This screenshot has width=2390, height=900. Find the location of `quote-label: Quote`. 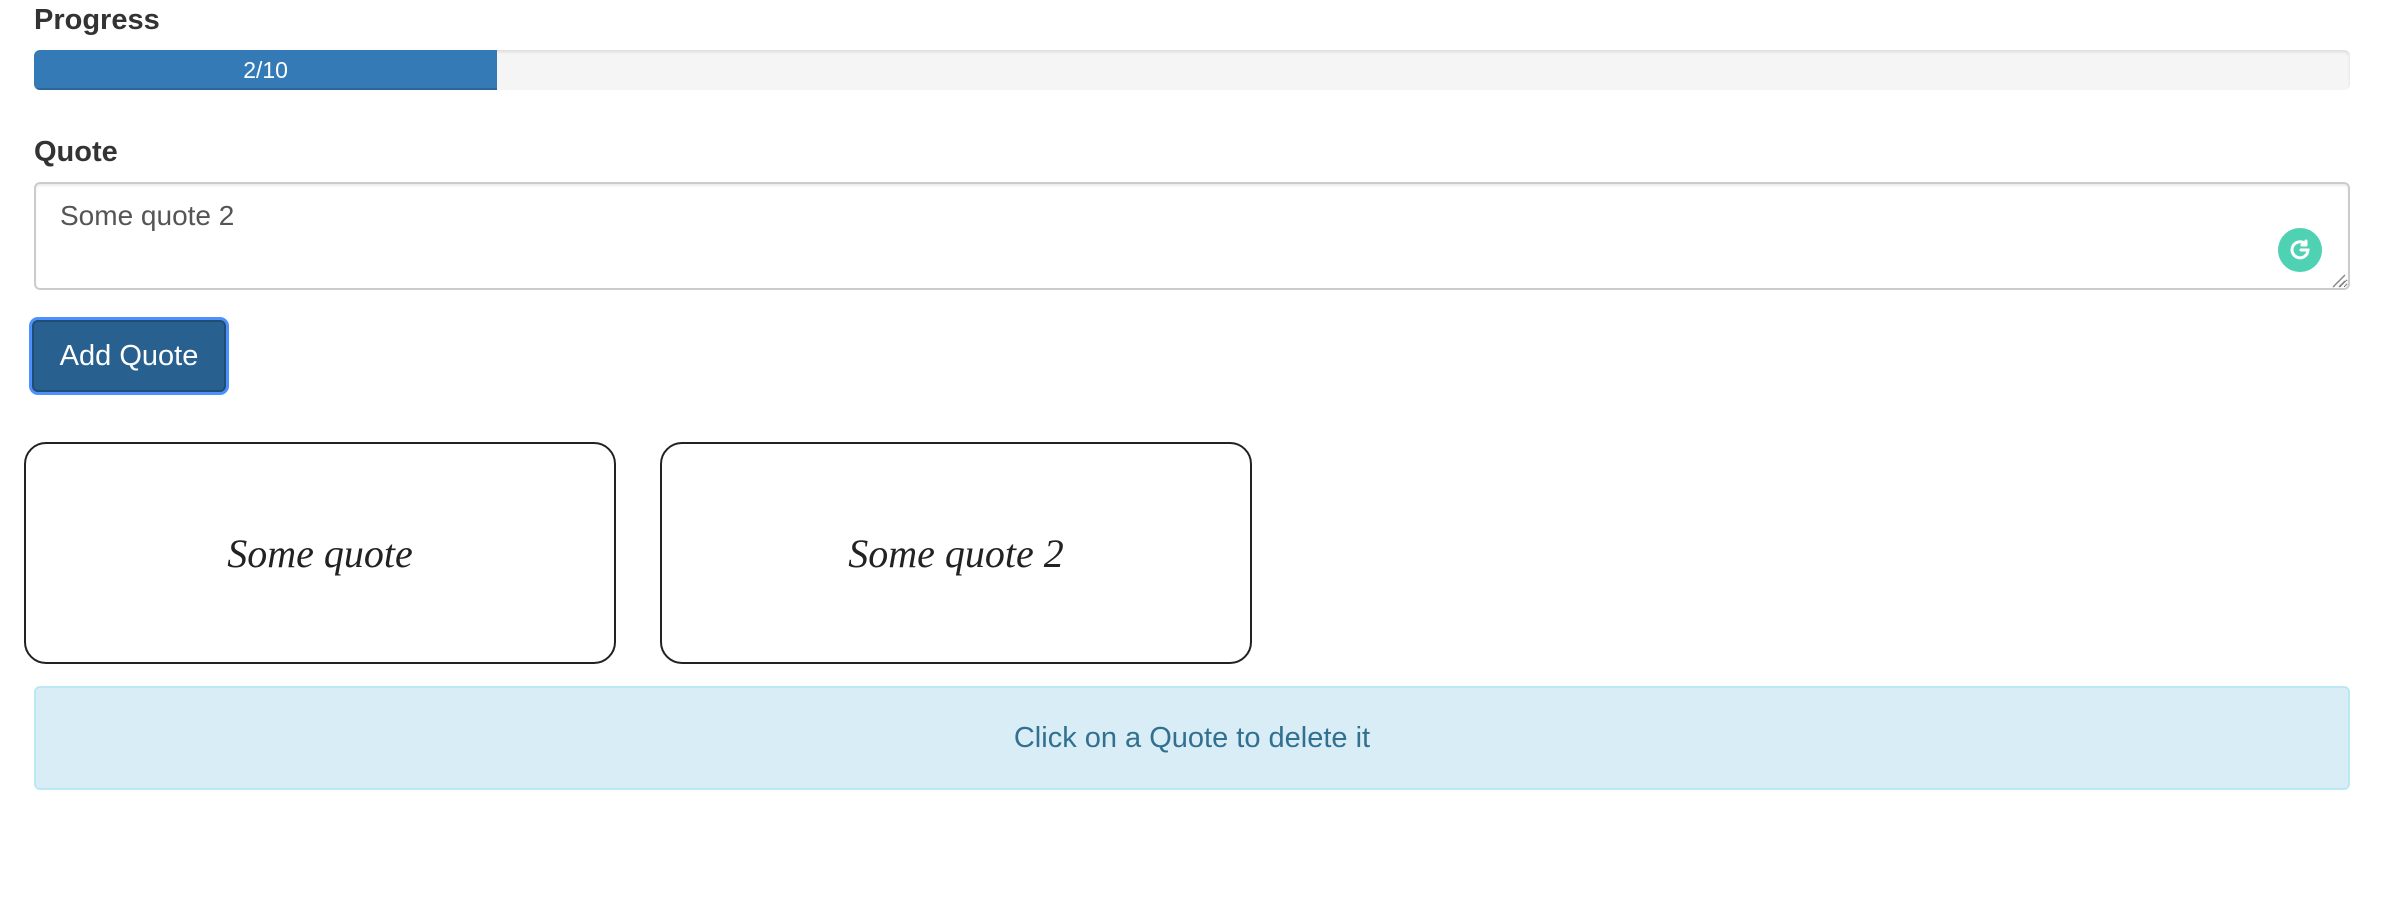

quote-label: Quote is located at coordinates (76, 152).